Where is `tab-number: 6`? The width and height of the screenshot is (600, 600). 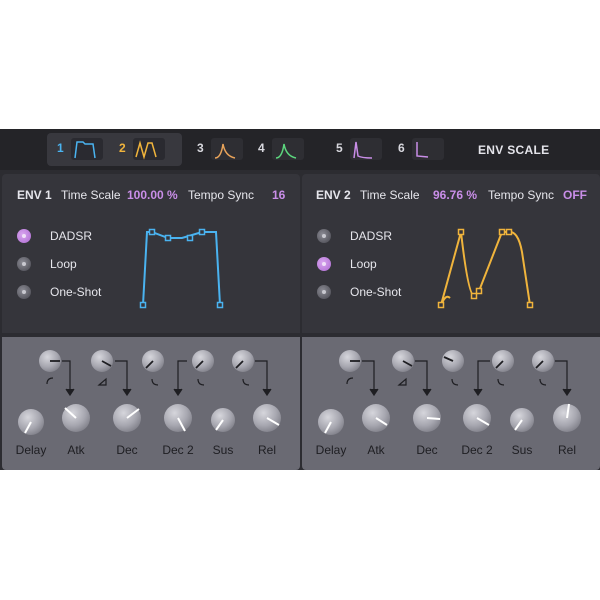 tab-number: 6 is located at coordinates (401, 148).